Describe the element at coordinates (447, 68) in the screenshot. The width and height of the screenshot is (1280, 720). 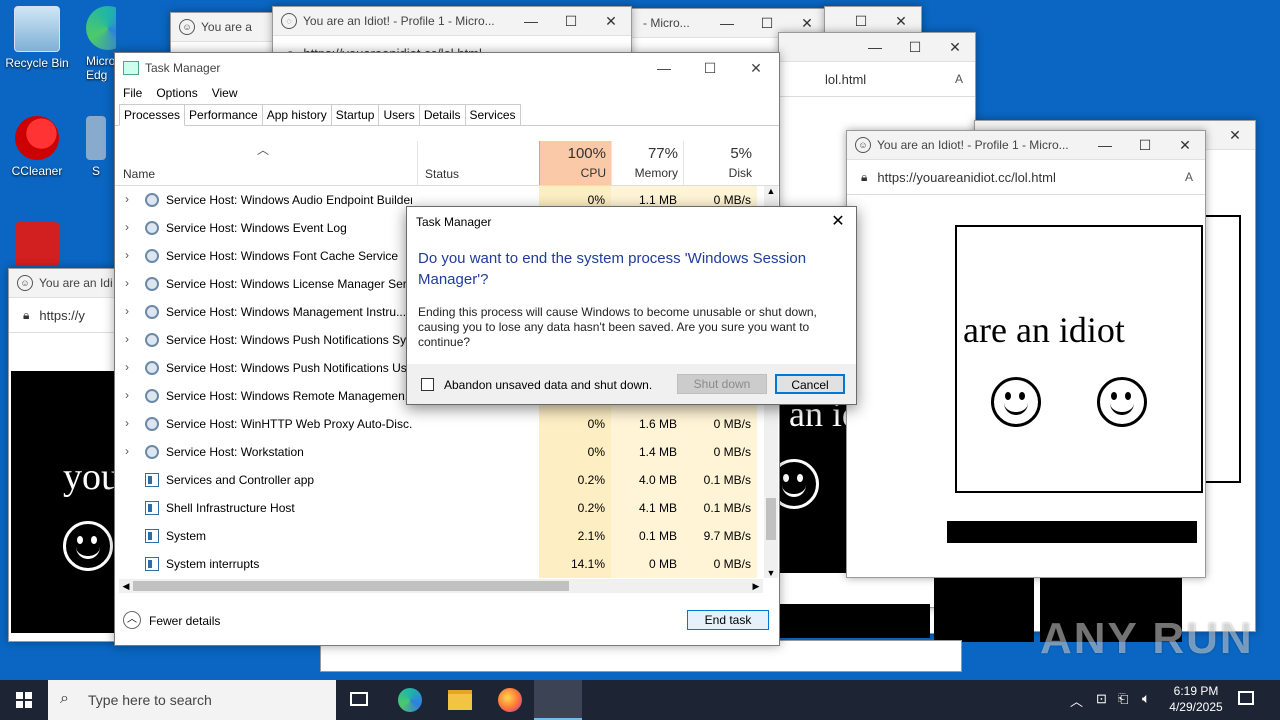
I see `task-manager-titlebar: Task Manager — ☐ ✕` at that location.